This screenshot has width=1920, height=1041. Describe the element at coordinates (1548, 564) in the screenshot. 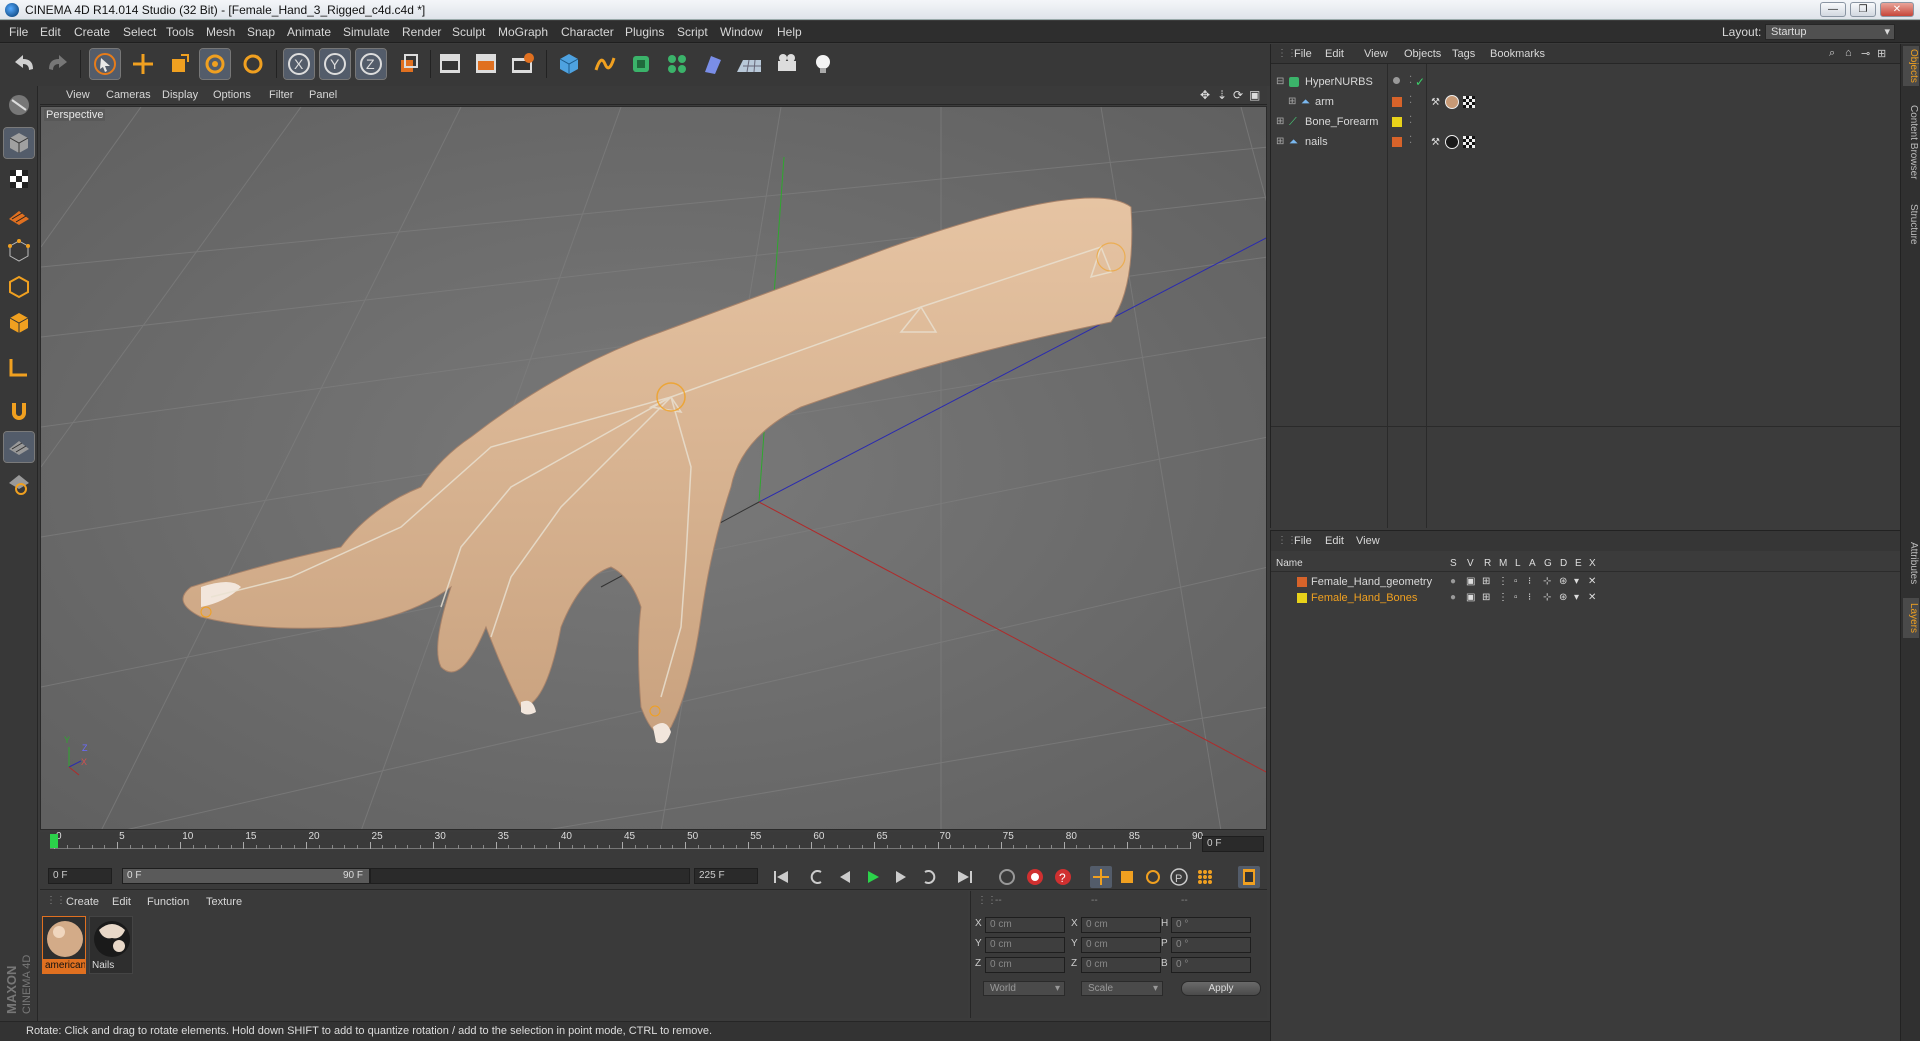

I see `layer-col-generators: G` at that location.